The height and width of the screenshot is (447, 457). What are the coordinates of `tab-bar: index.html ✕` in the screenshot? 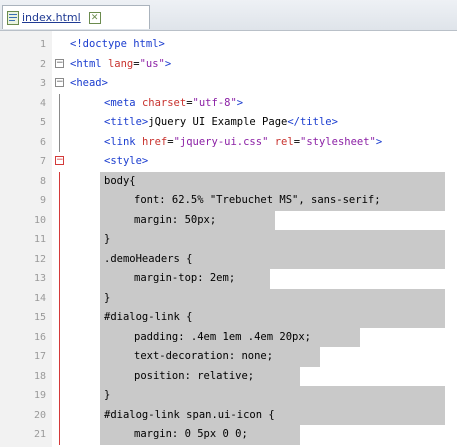 It's located at (228, 15).